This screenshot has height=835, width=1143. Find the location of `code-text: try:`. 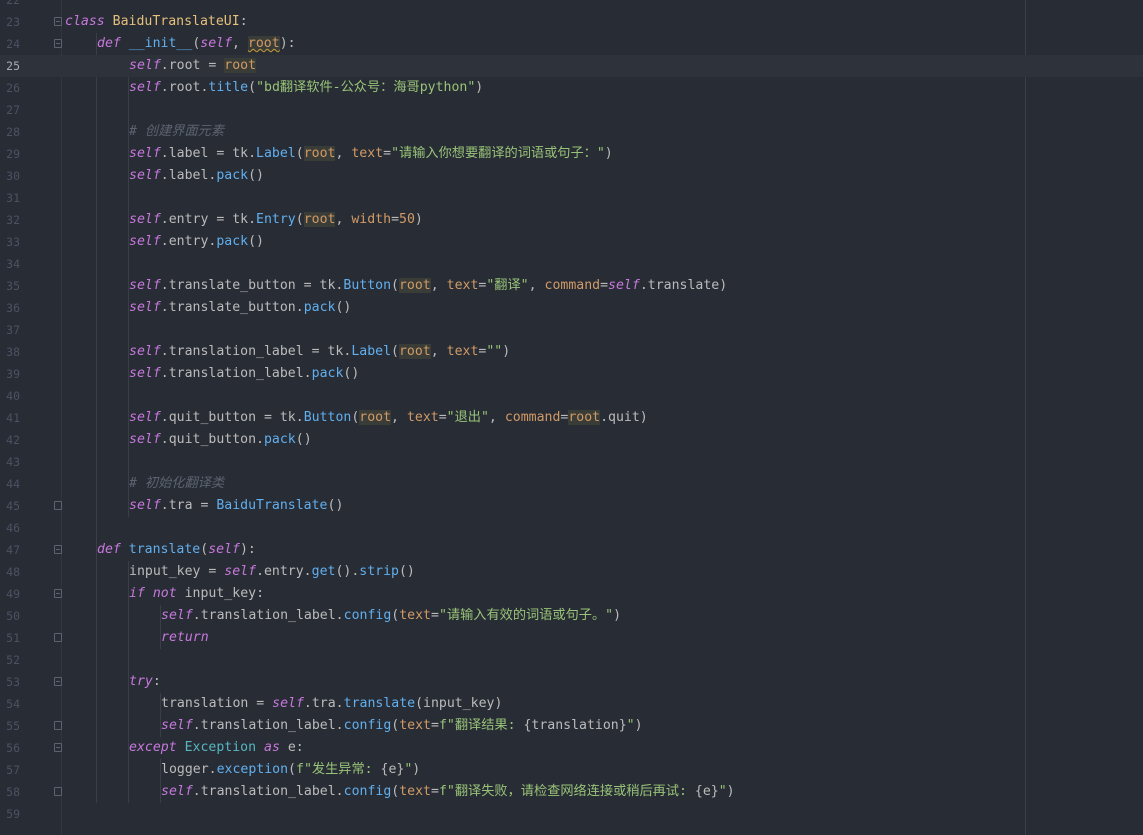

code-text: try: is located at coordinates (145, 682).